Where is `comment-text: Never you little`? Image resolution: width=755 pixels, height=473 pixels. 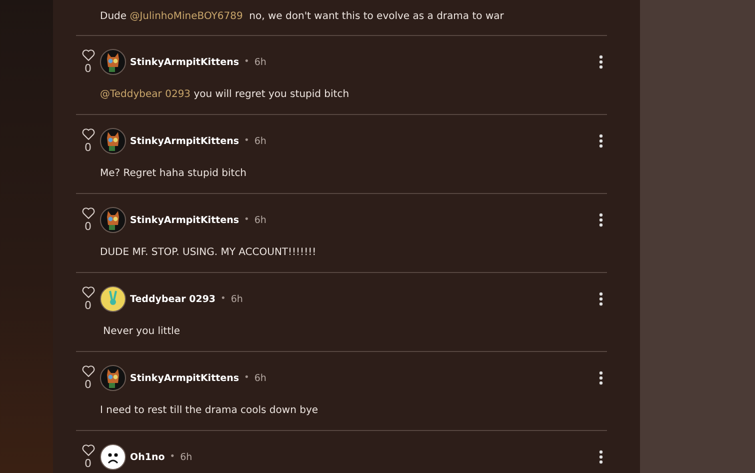 comment-text: Never you little is located at coordinates (142, 332).